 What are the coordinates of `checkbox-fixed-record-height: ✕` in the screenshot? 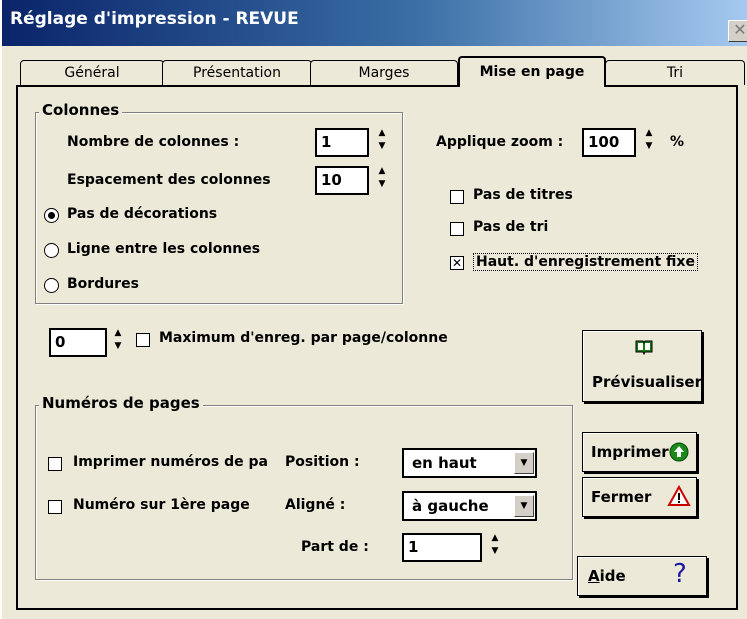 It's located at (457, 263).